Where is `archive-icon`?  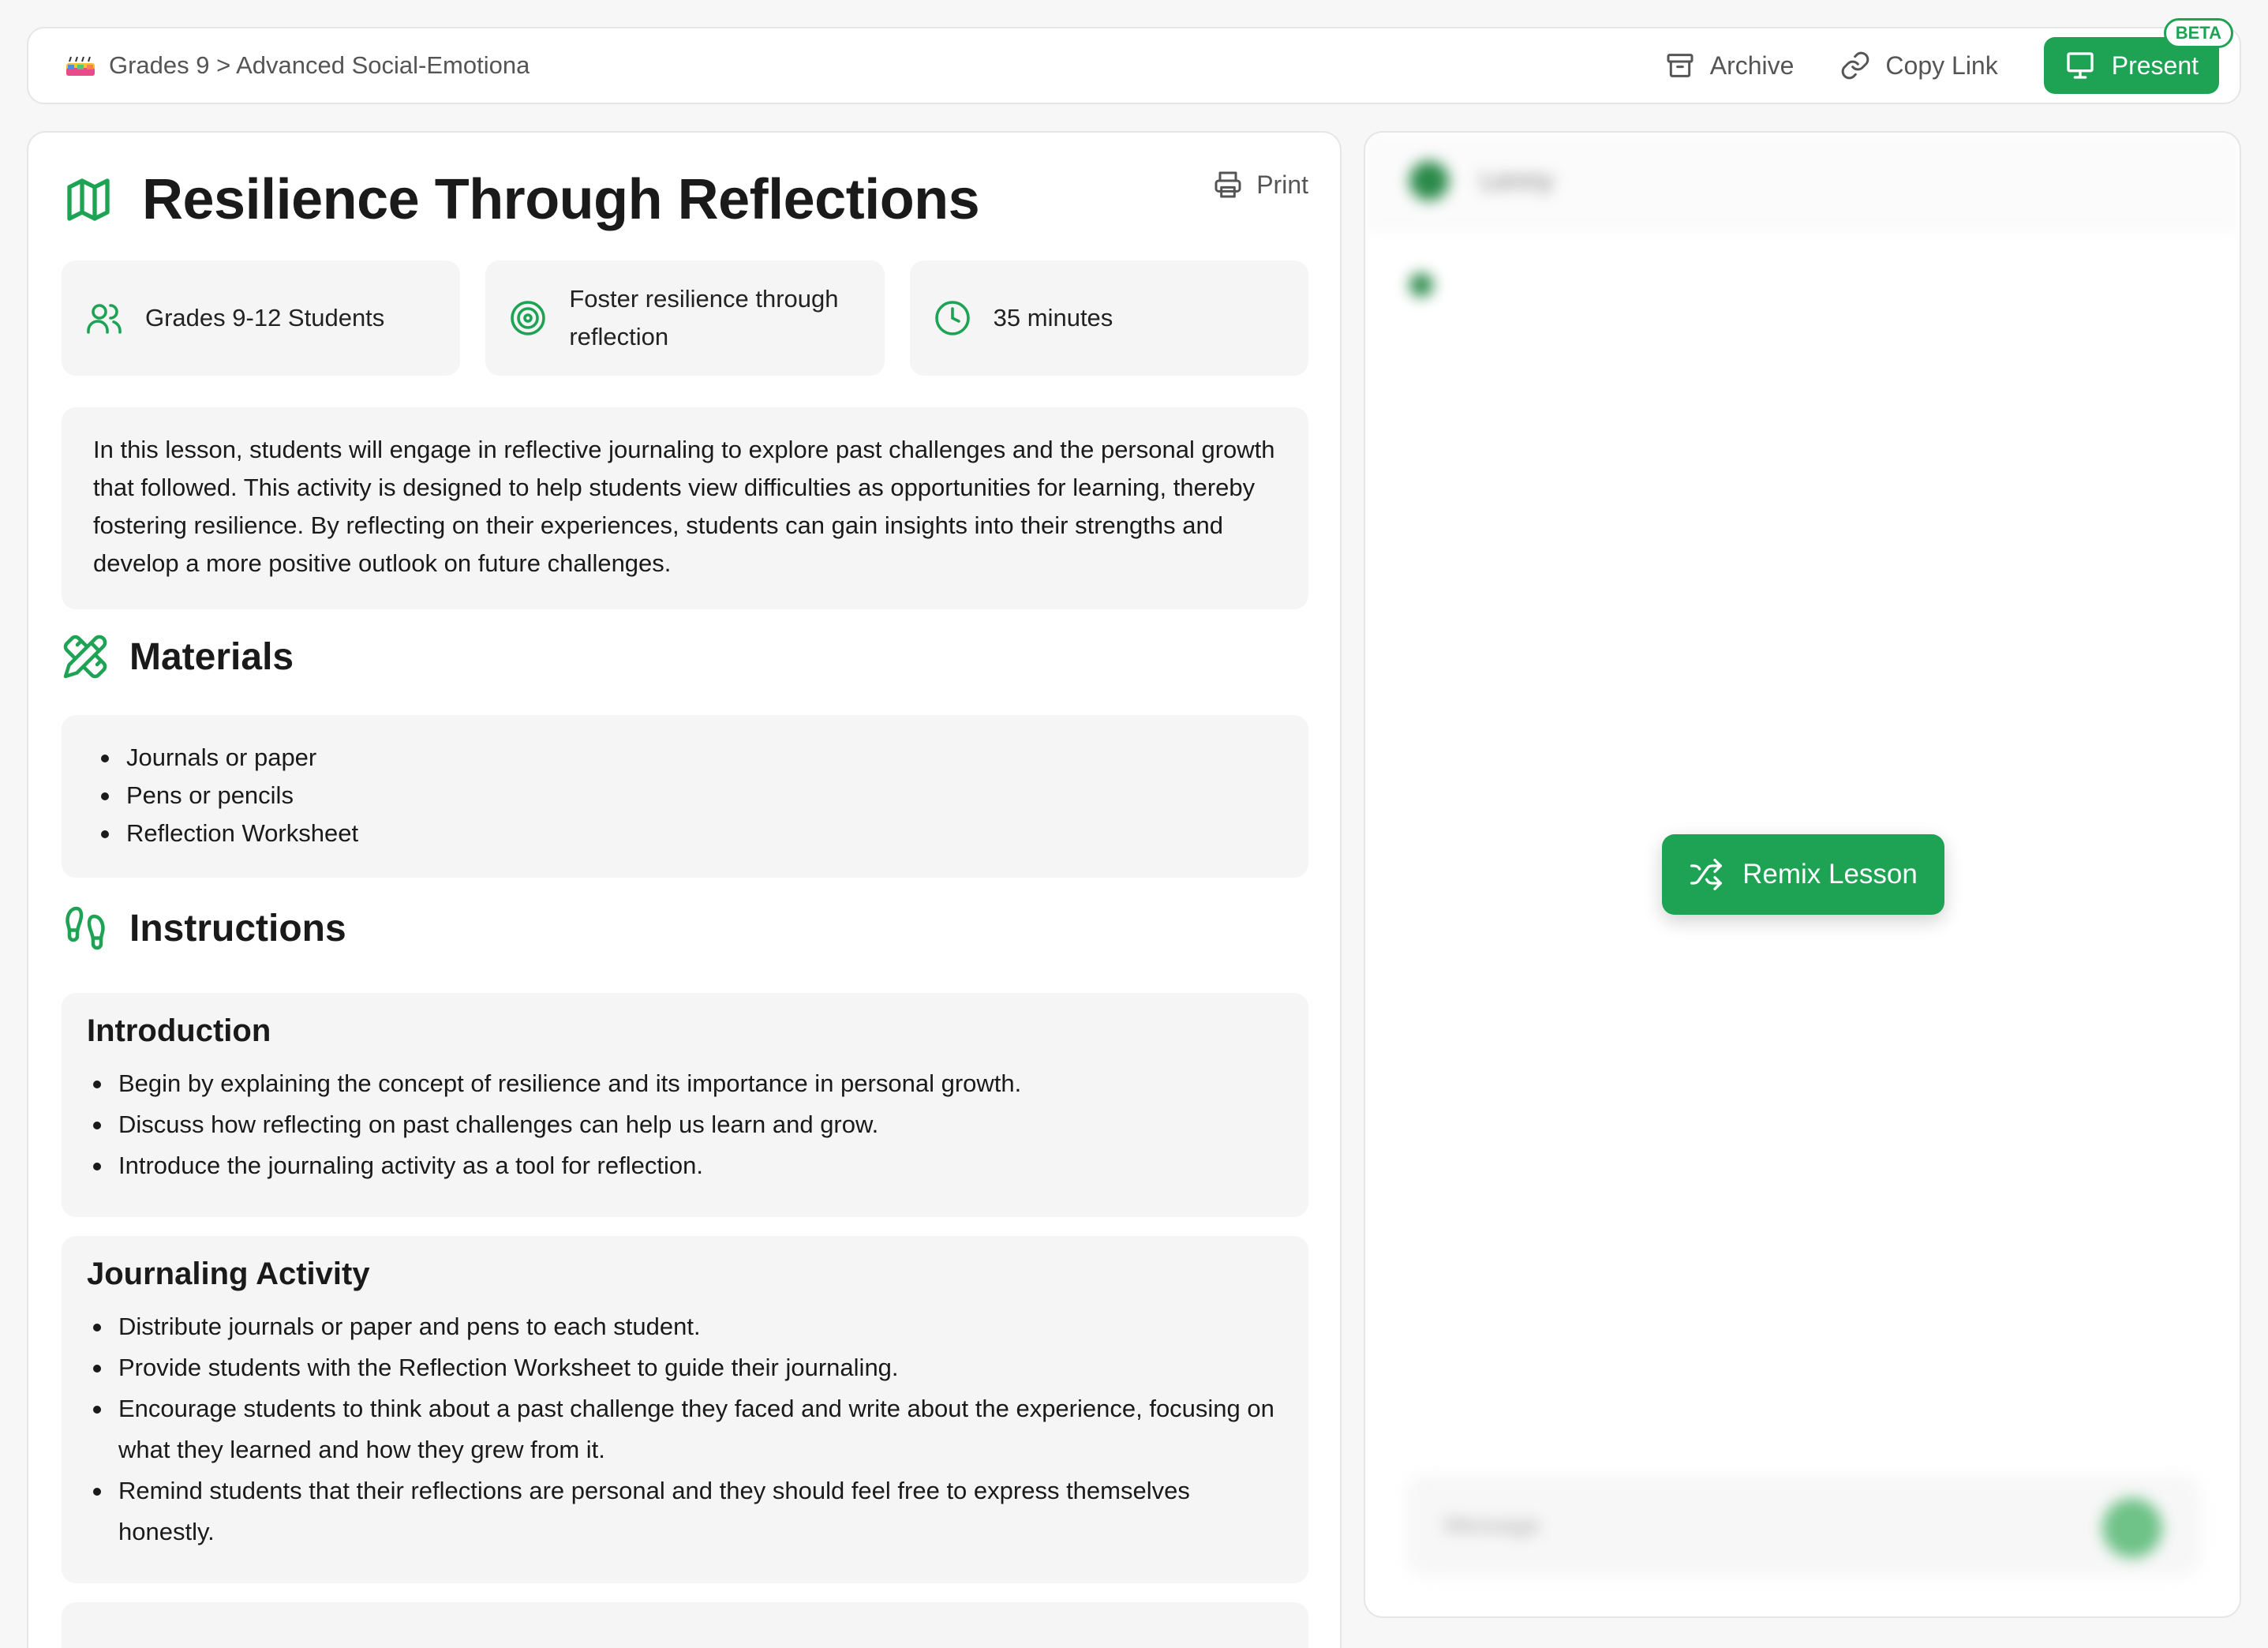 archive-icon is located at coordinates (1681, 65).